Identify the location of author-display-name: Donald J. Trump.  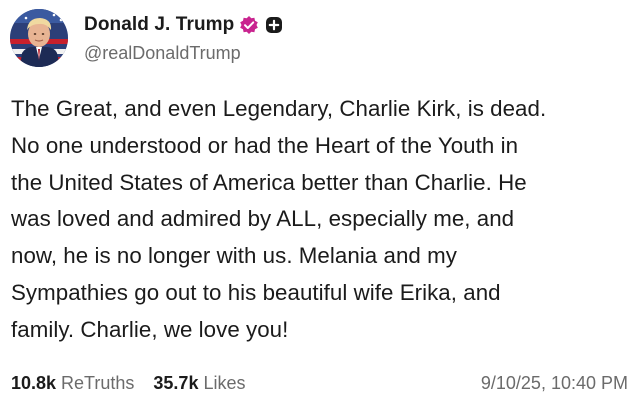
(159, 25).